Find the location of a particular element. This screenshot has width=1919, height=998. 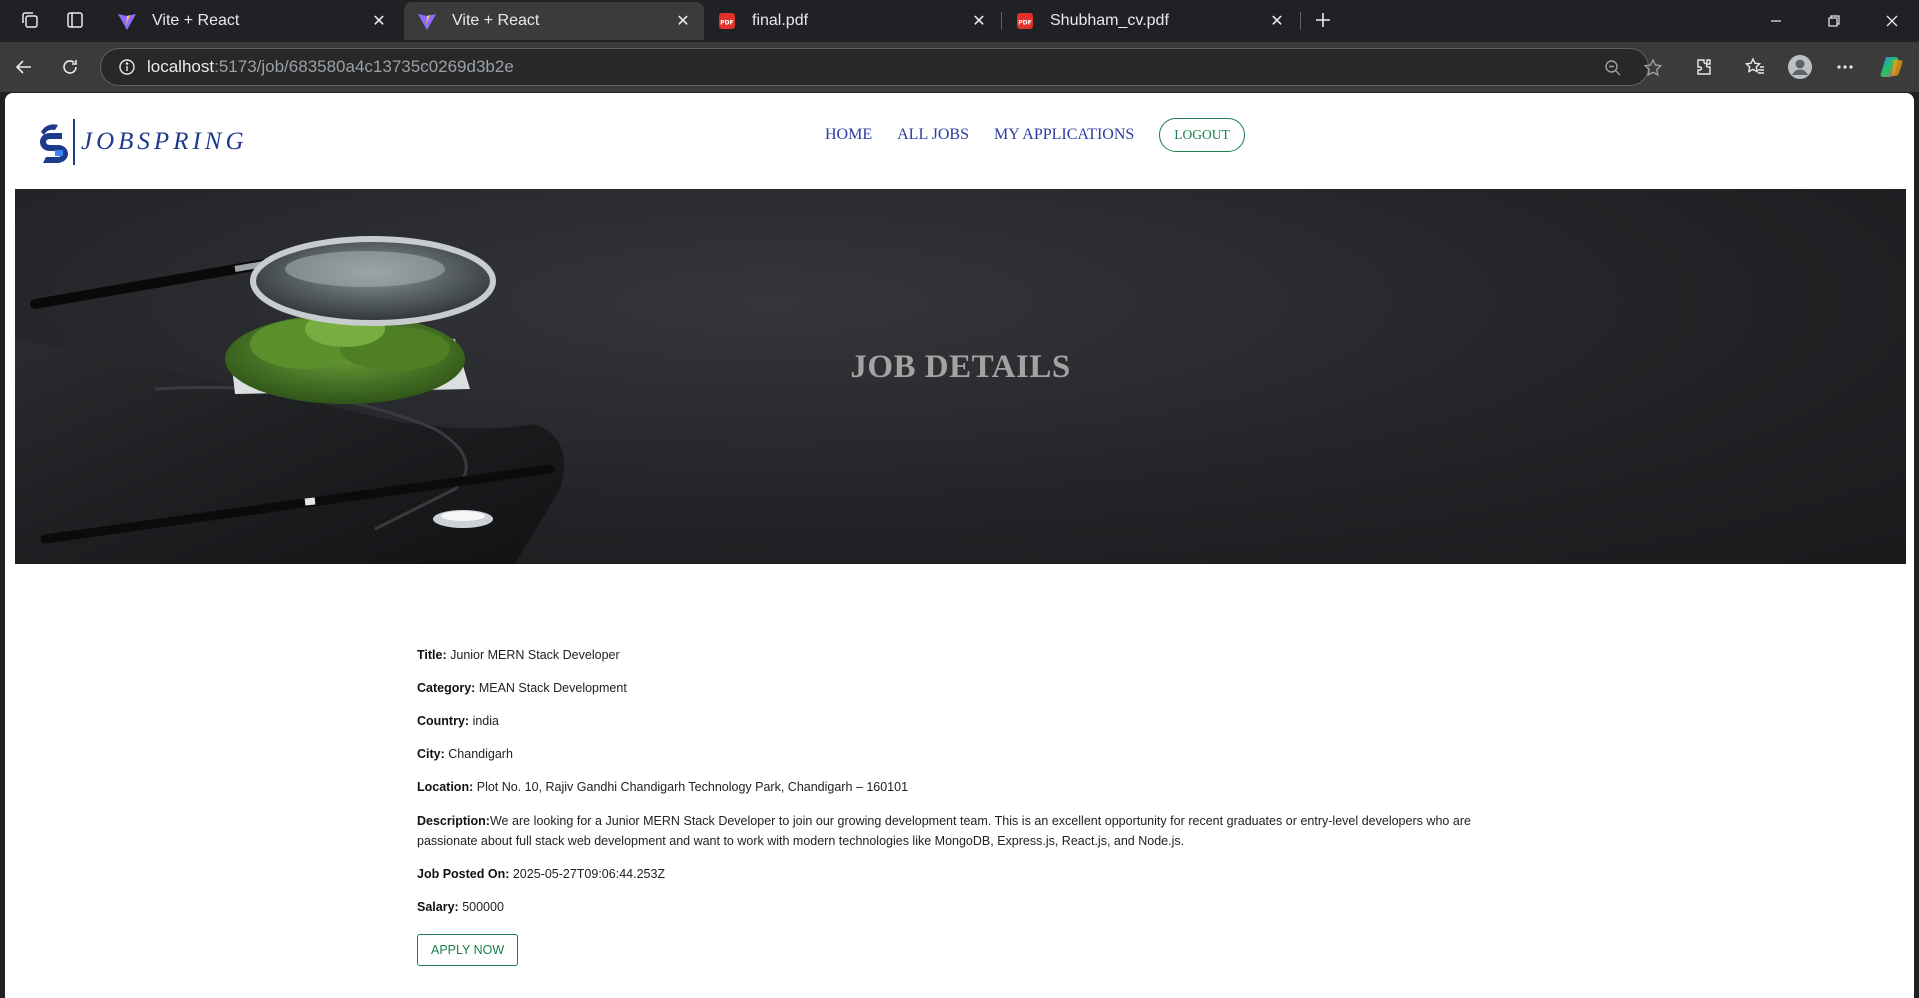

zoom-out-icon is located at coordinates (1613, 68).